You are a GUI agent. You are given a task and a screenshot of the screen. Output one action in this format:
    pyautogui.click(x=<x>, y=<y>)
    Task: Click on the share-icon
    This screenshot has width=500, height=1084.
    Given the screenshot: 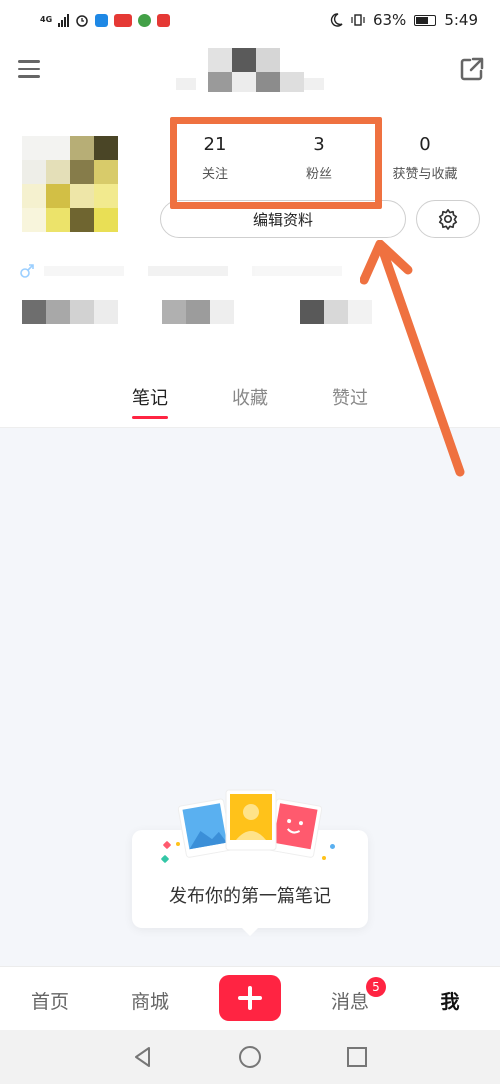 What is the action you would take?
    pyautogui.click(x=472, y=69)
    